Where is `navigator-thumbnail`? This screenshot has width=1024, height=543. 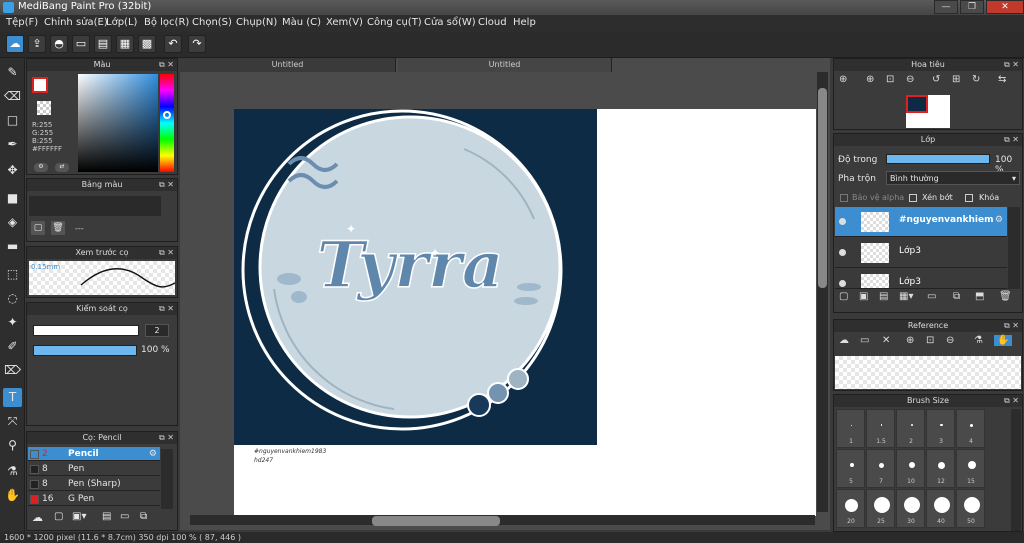 navigator-thumbnail is located at coordinates (928, 111).